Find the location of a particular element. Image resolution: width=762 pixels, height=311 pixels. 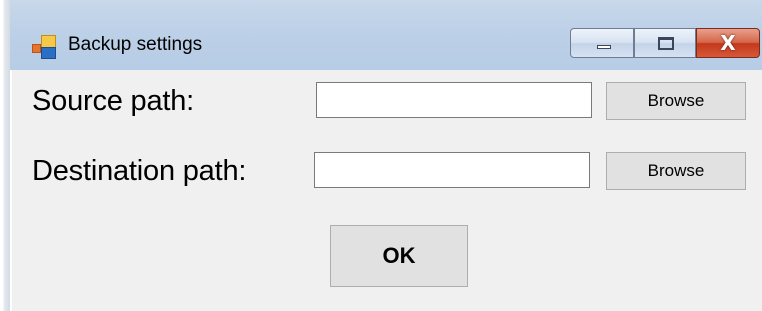

ok-button: OK is located at coordinates (399, 256).